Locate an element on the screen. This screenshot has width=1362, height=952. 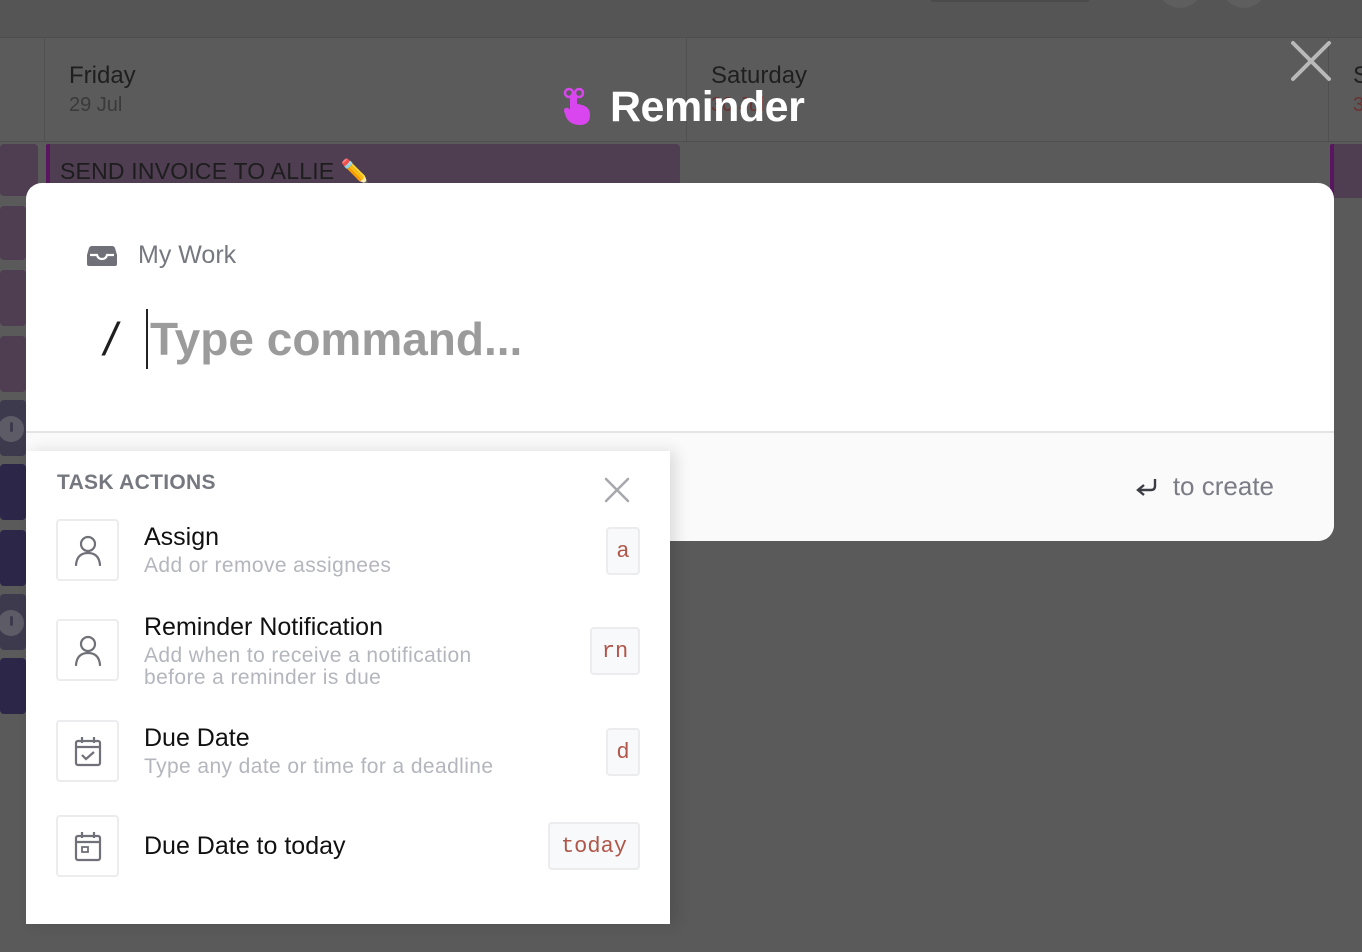
create-hint: to create is located at coordinates (1204, 486).